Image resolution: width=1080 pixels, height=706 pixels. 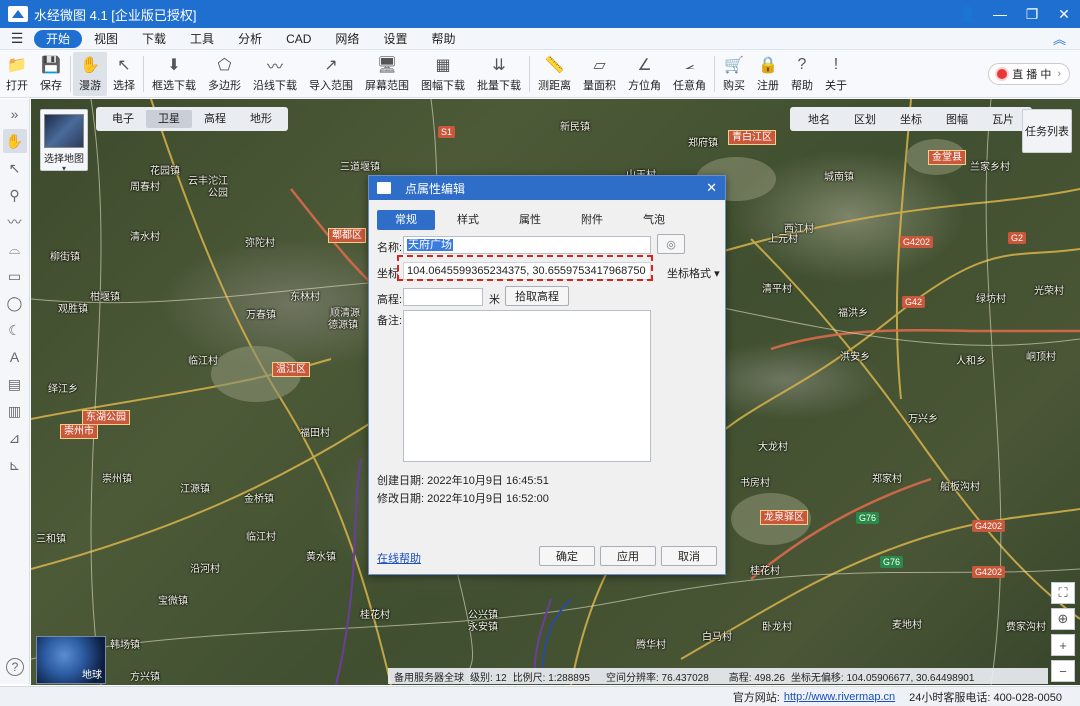 I want to click on toolbar-button: 💾 保存, so click(x=51, y=74).